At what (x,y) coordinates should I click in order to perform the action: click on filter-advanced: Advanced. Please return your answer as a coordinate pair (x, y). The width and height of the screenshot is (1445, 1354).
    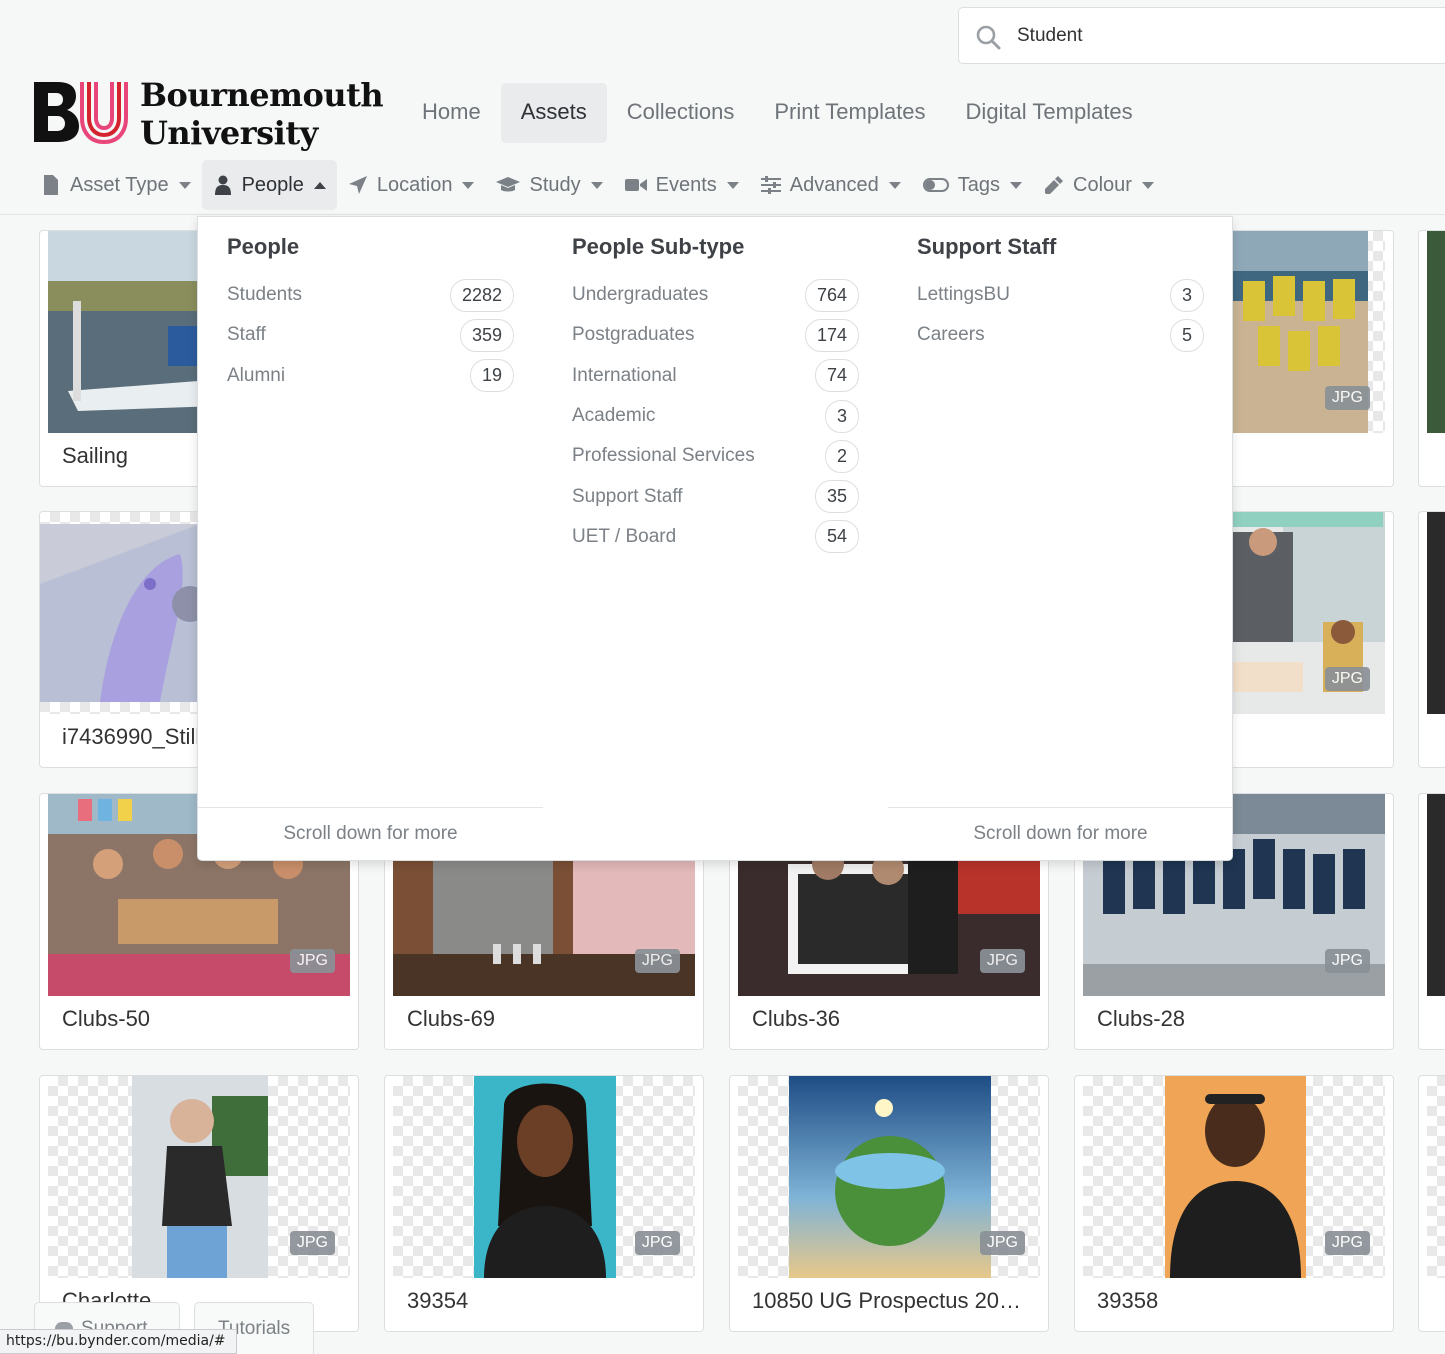
    Looking at the image, I should click on (831, 185).